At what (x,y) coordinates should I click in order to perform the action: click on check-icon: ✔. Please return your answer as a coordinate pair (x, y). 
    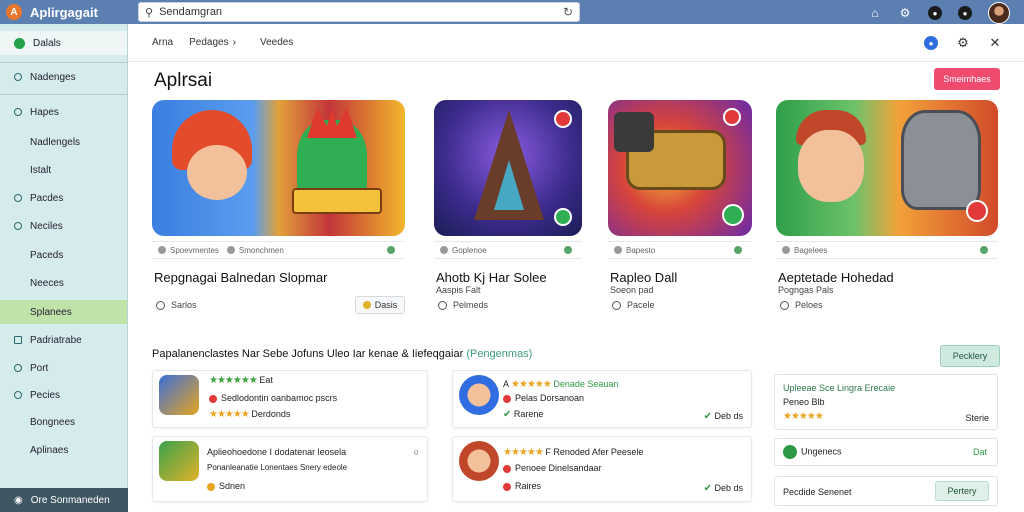
    Looking at the image, I should click on (707, 488).